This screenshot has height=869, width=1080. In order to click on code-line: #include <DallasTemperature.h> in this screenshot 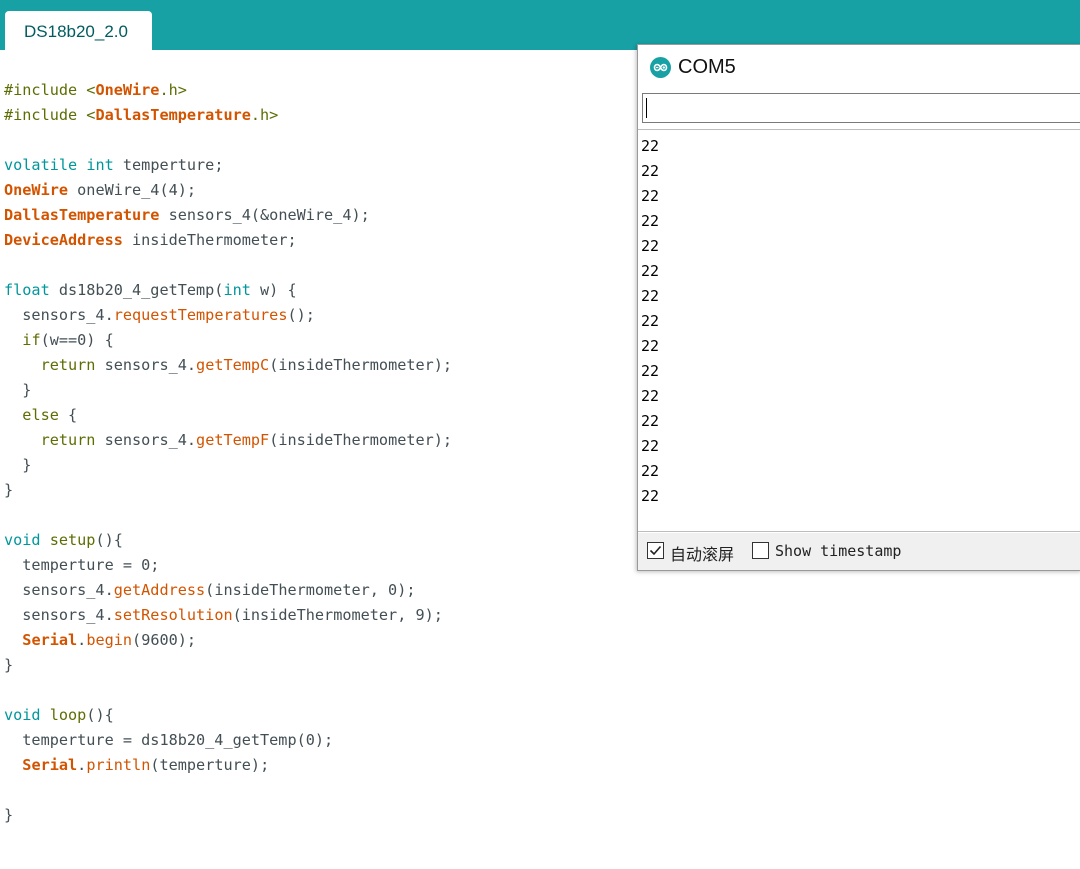, I will do `click(141, 115)`.